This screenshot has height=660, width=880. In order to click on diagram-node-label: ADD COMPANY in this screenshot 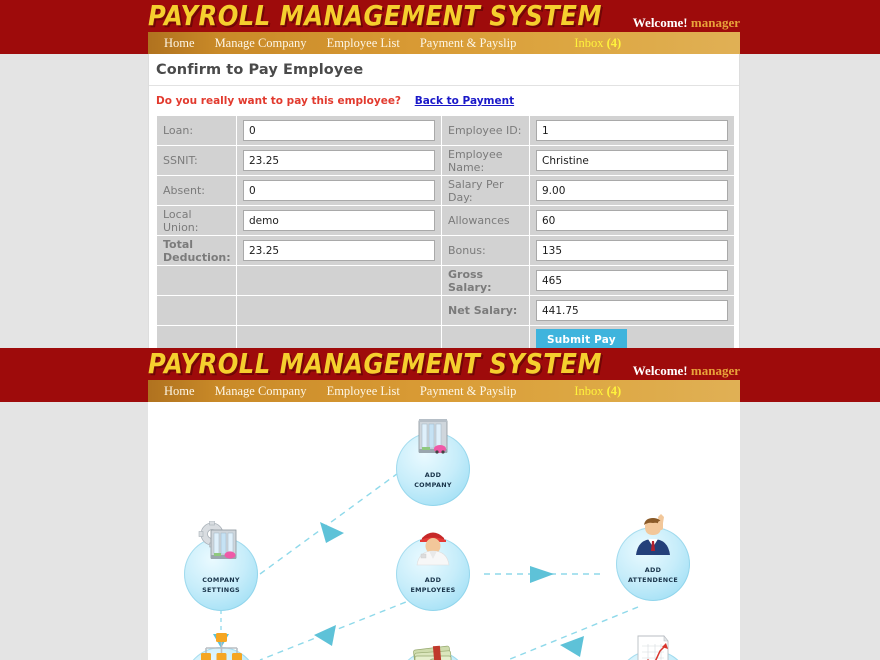, I will do `click(433, 480)`.